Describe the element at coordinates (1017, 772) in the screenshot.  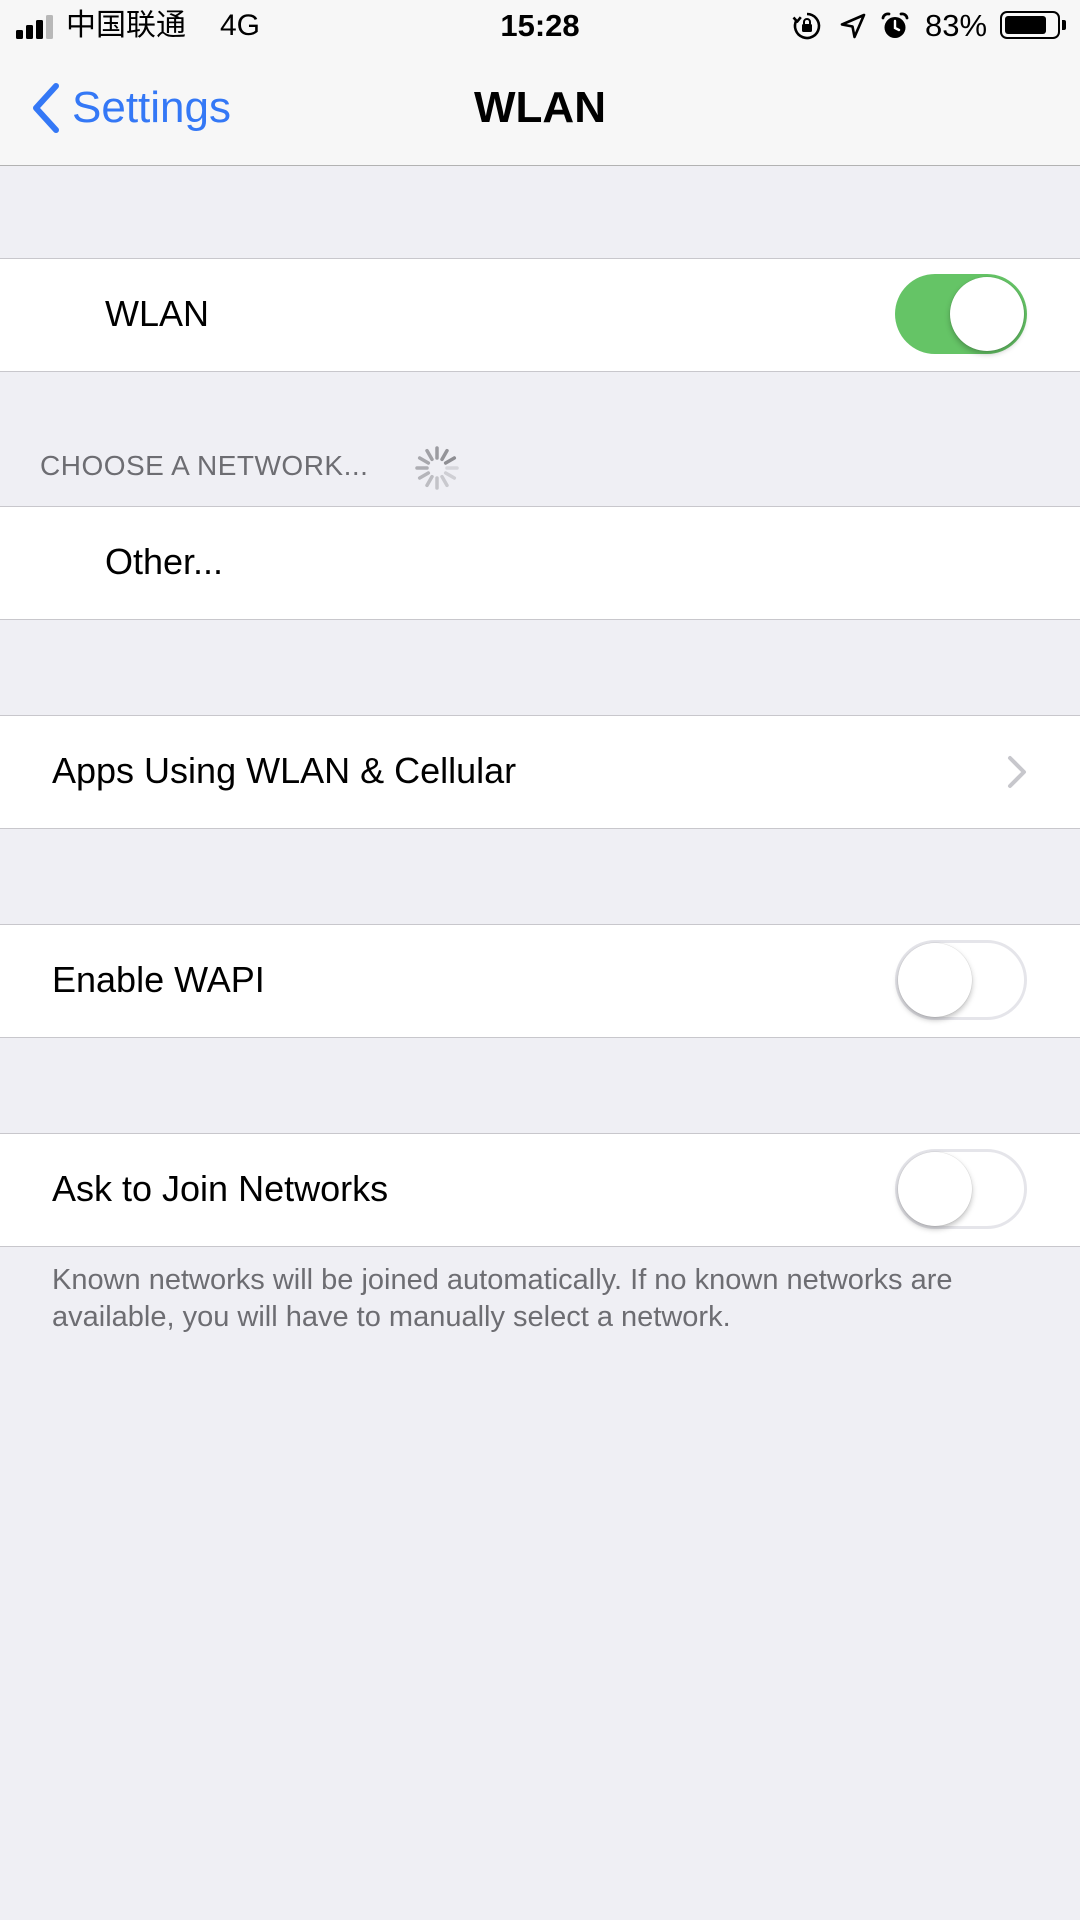
I see `chevron-right-icon` at that location.